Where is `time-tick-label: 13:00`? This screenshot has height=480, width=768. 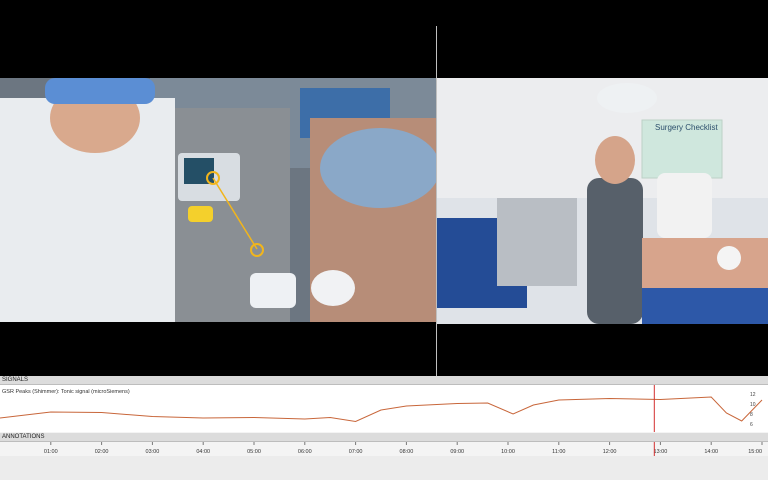 time-tick-label: 13:00 is located at coordinates (661, 452).